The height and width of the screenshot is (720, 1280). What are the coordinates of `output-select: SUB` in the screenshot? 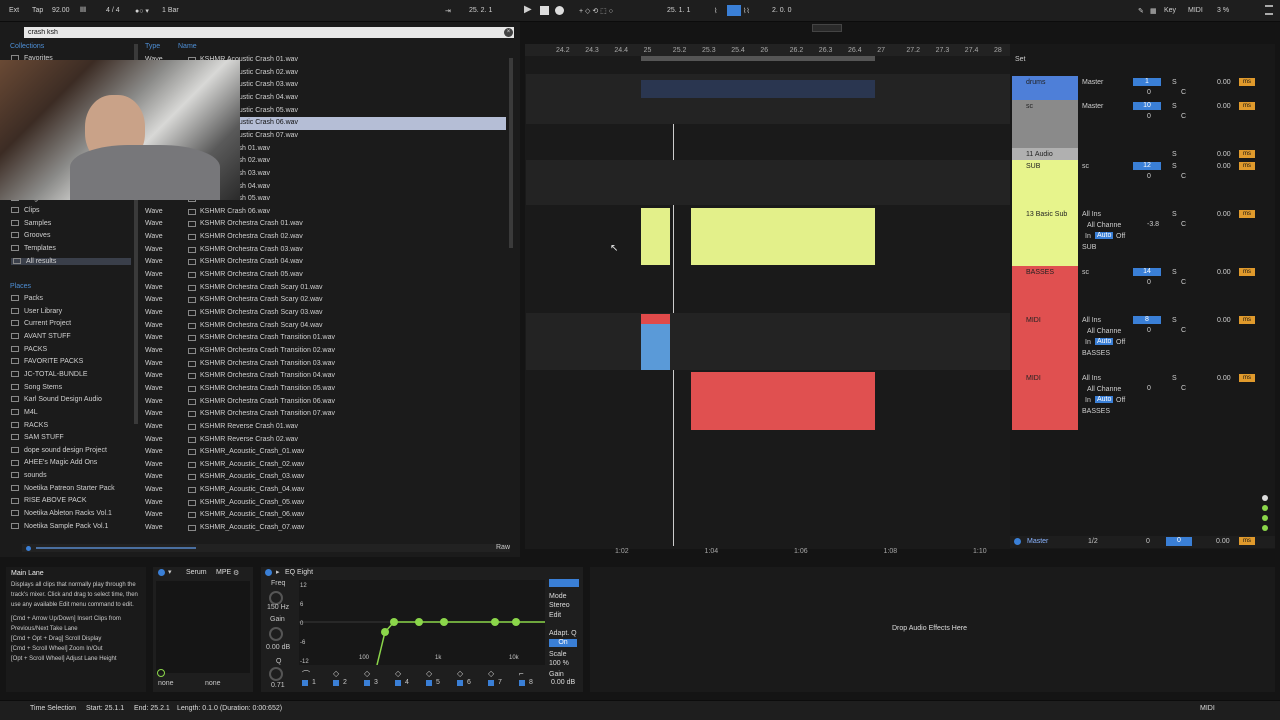 It's located at (1089, 247).